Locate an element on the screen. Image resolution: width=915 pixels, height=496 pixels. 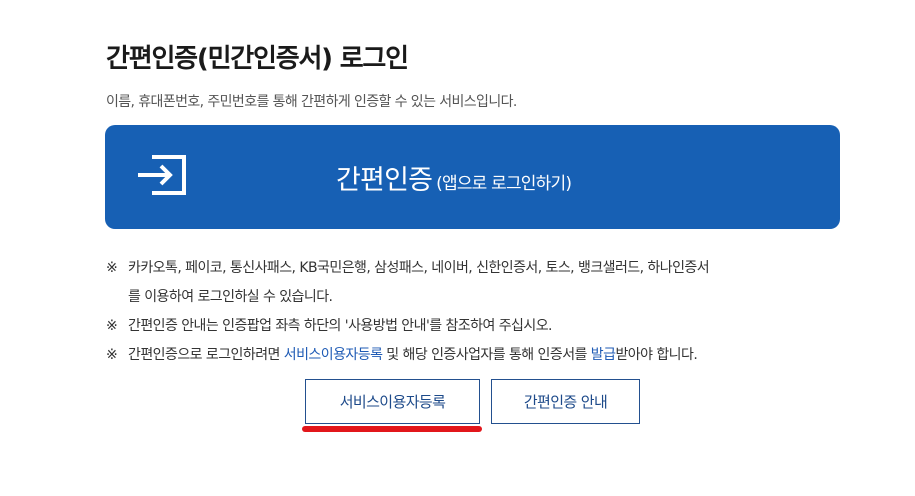
service-registration-link: 서비스이용자등록 is located at coordinates (333, 355).